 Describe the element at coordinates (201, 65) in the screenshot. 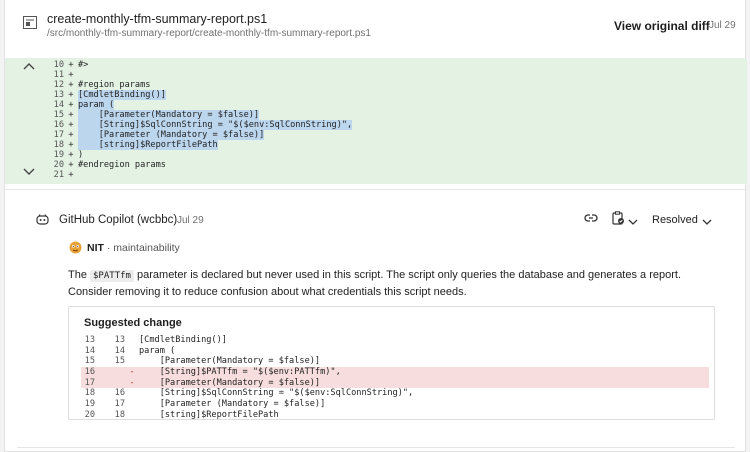

I see `diff-line: 10 + #>` at that location.